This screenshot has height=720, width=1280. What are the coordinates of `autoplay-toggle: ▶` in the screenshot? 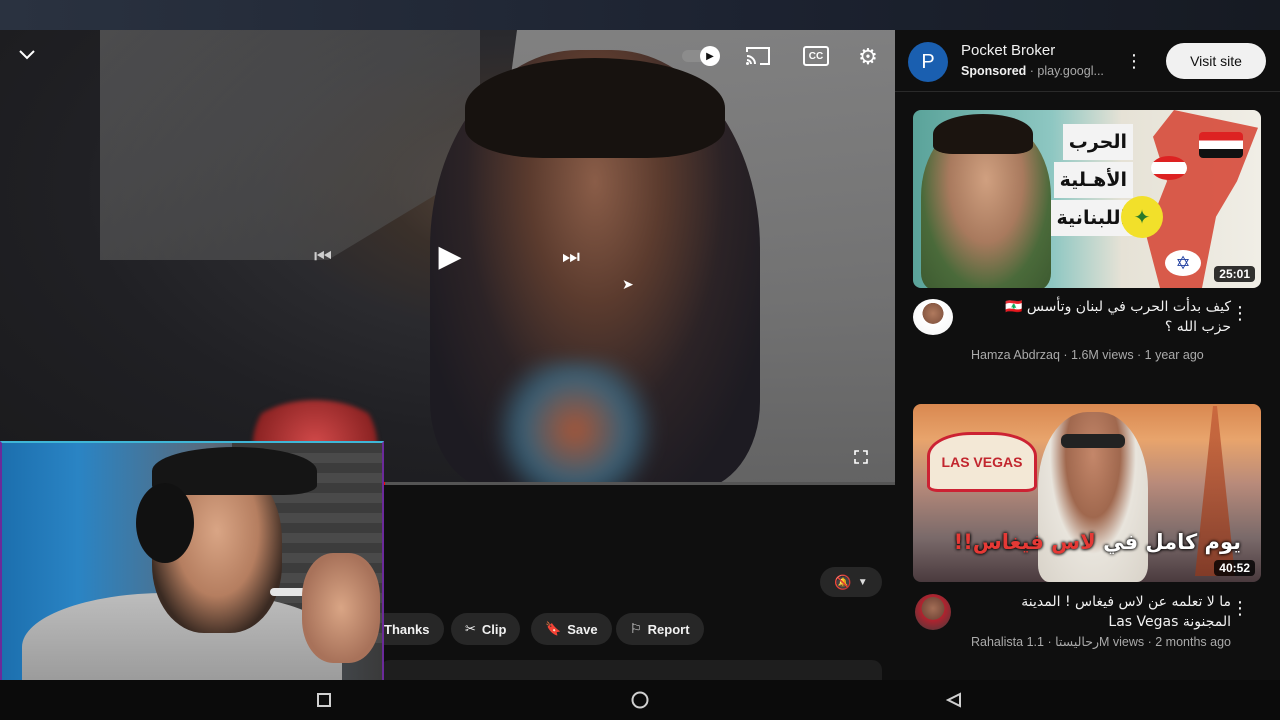 It's located at (702, 56).